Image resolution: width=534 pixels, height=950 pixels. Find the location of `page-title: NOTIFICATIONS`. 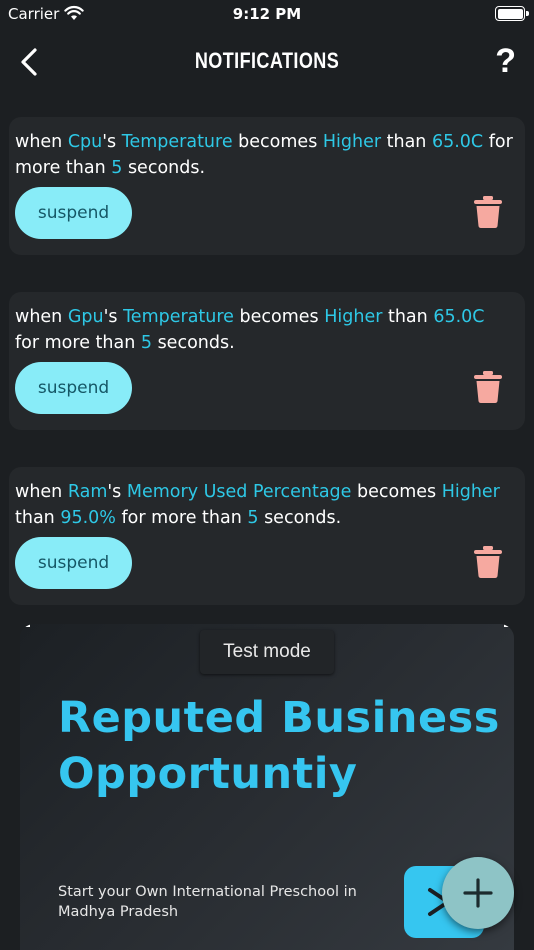

page-title: NOTIFICATIONS is located at coordinates (267, 60).